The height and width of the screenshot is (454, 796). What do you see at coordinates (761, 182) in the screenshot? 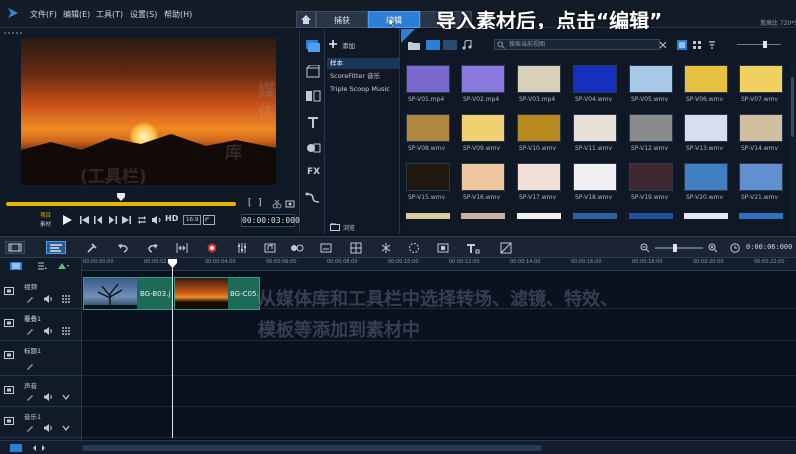
I see `media-thumbnail: SP-V21.wmv` at bounding box center [761, 182].